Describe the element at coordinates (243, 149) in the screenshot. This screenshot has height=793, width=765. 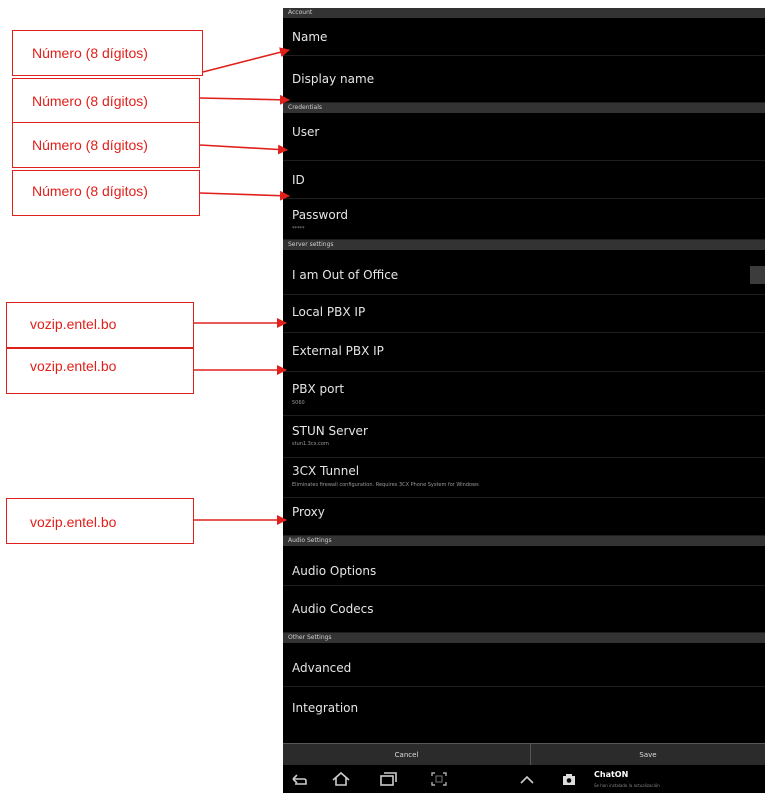
I see `arrow-user` at that location.